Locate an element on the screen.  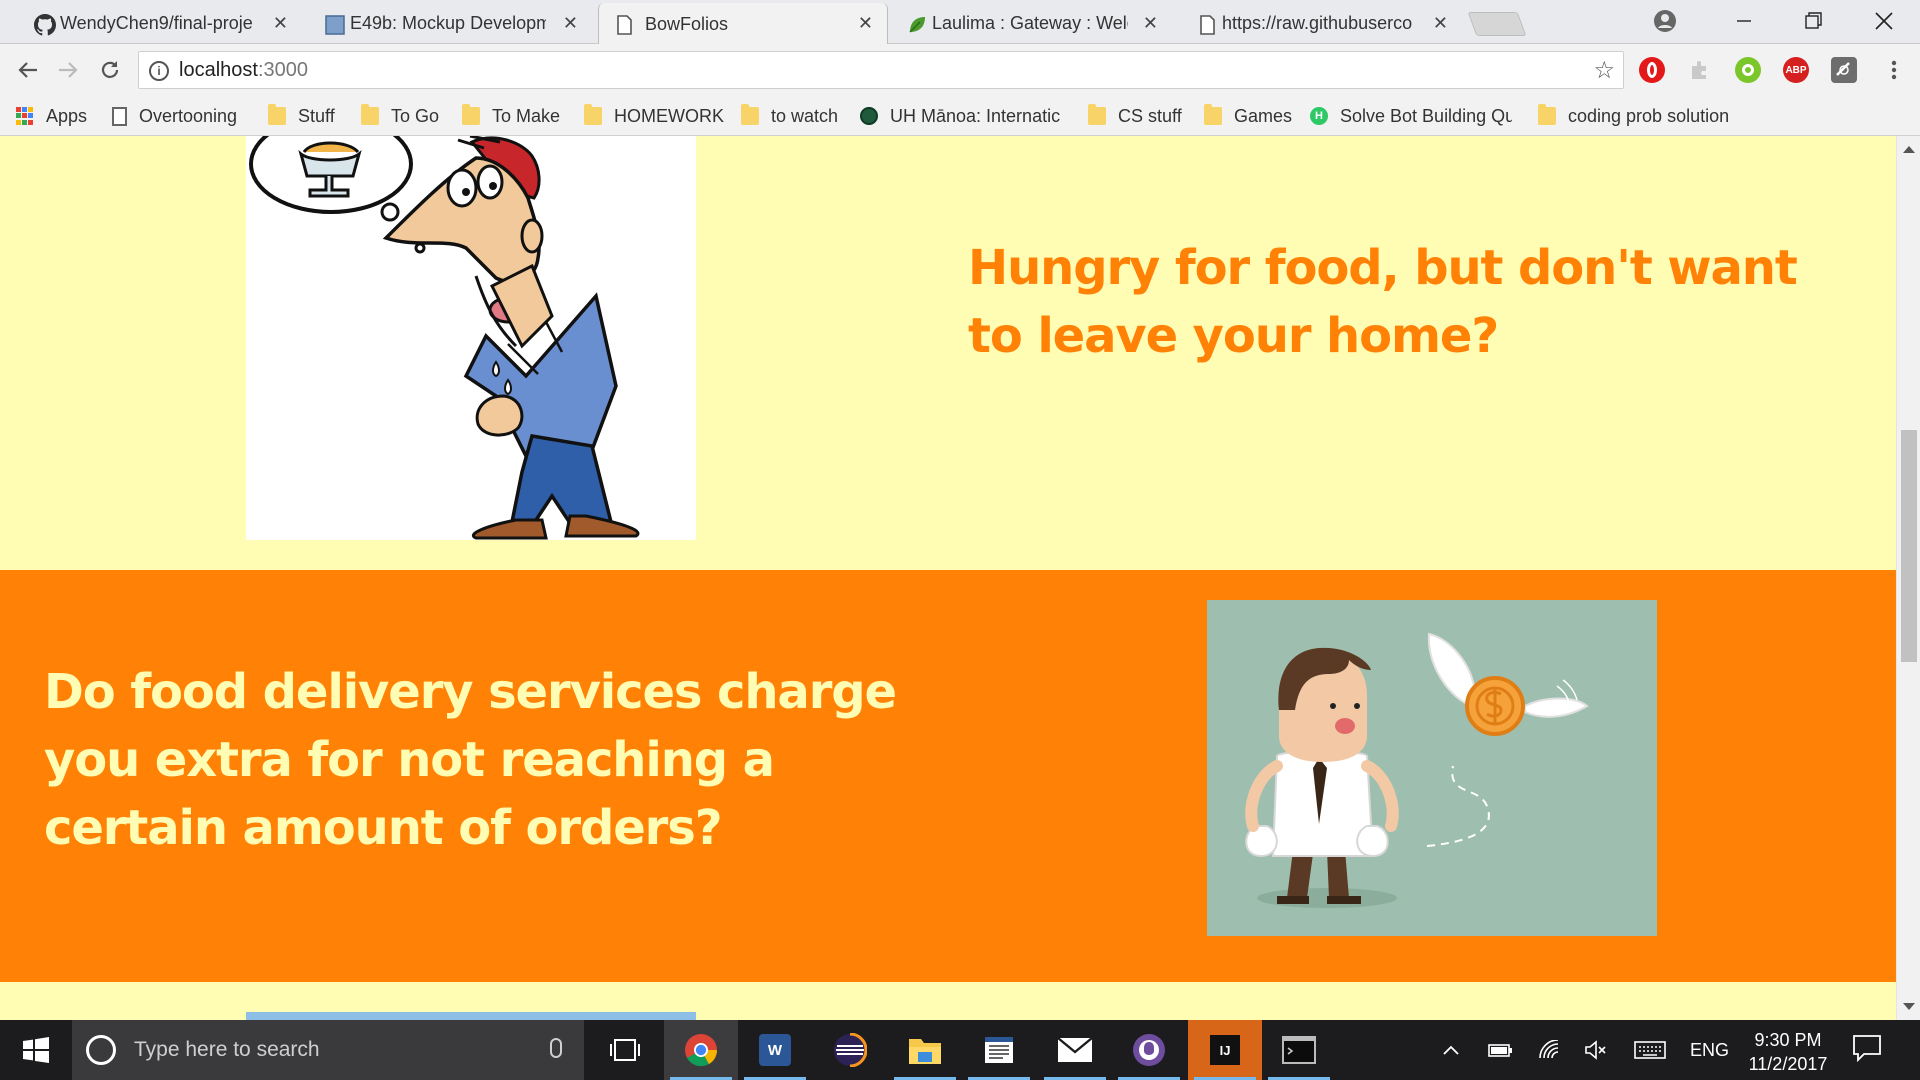
taskbar-intellij: IJ is located at coordinates (1225, 1050).